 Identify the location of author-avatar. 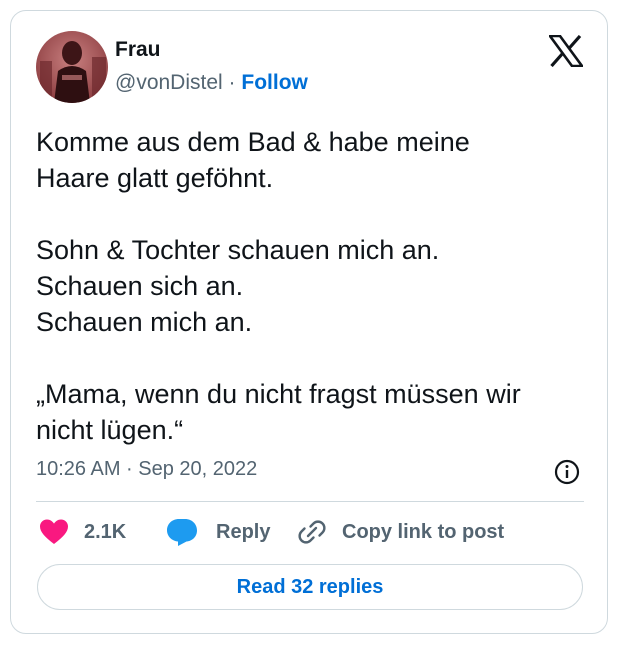
(72, 67).